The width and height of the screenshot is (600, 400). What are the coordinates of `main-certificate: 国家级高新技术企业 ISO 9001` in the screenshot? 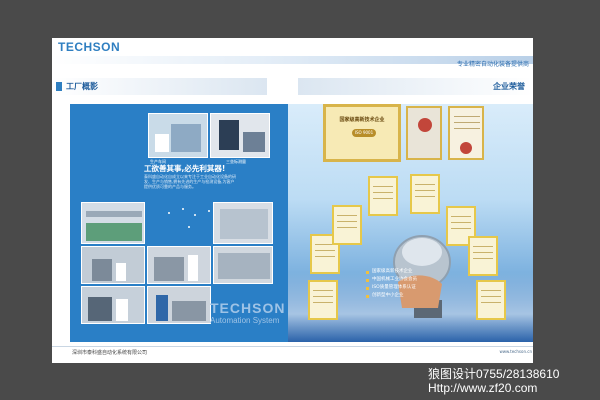 It's located at (362, 133).